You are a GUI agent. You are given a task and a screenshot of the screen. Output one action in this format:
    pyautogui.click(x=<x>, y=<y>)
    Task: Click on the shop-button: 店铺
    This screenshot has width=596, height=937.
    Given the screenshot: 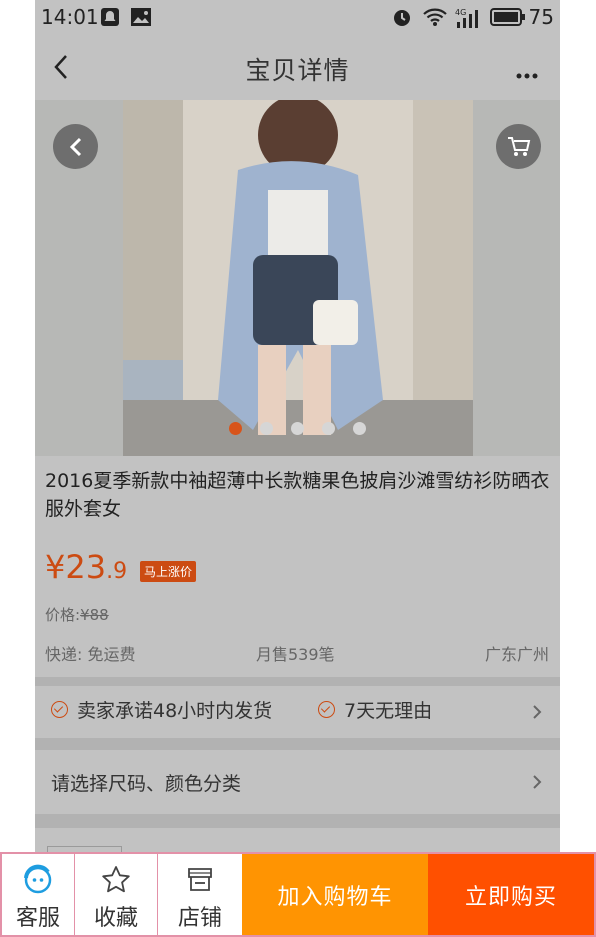 What is the action you would take?
    pyautogui.click(x=200, y=894)
    